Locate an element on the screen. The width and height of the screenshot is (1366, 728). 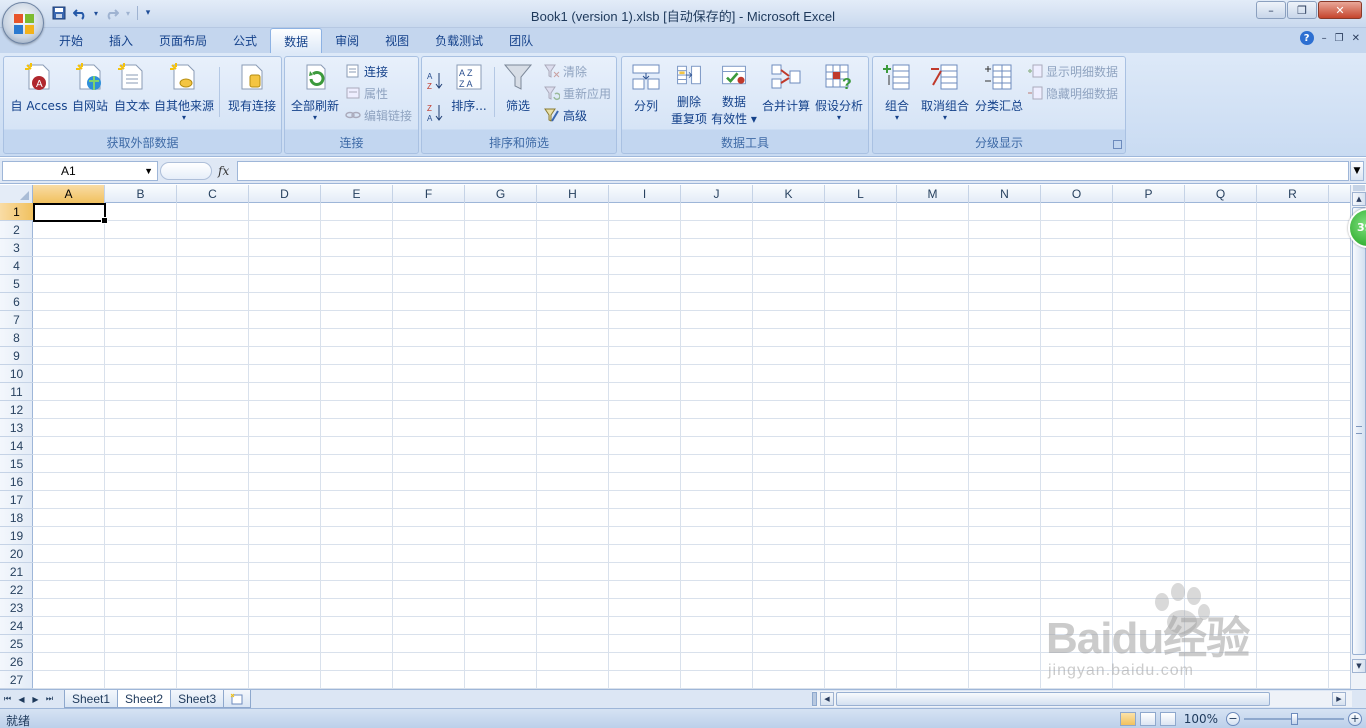
column-header-f: F is located at coordinates (429, 194).